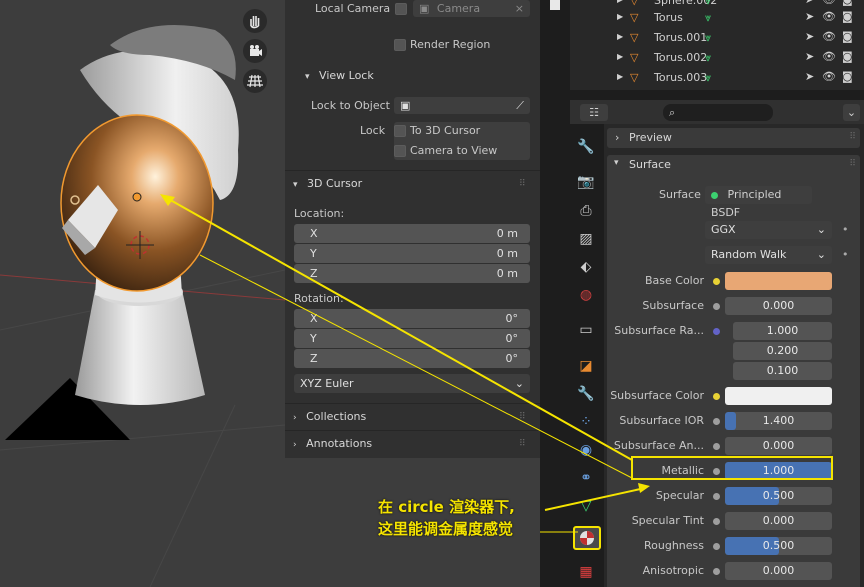 The image size is (864, 587). Describe the element at coordinates (717, 19) in the screenshot. I see `outliner-row: ▶ ▽ Torus ⩔ ➤ 👁 ◙` at that location.